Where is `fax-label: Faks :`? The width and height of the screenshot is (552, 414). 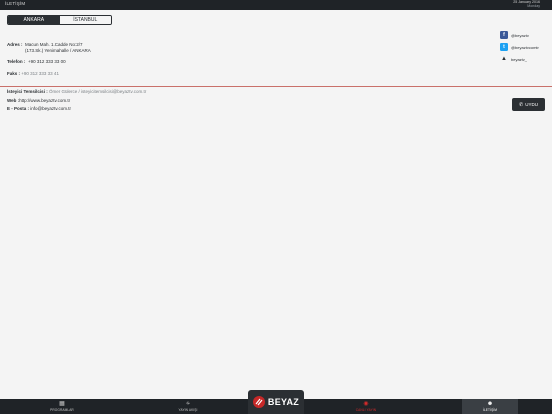 fax-label: Faks : is located at coordinates (14, 73).